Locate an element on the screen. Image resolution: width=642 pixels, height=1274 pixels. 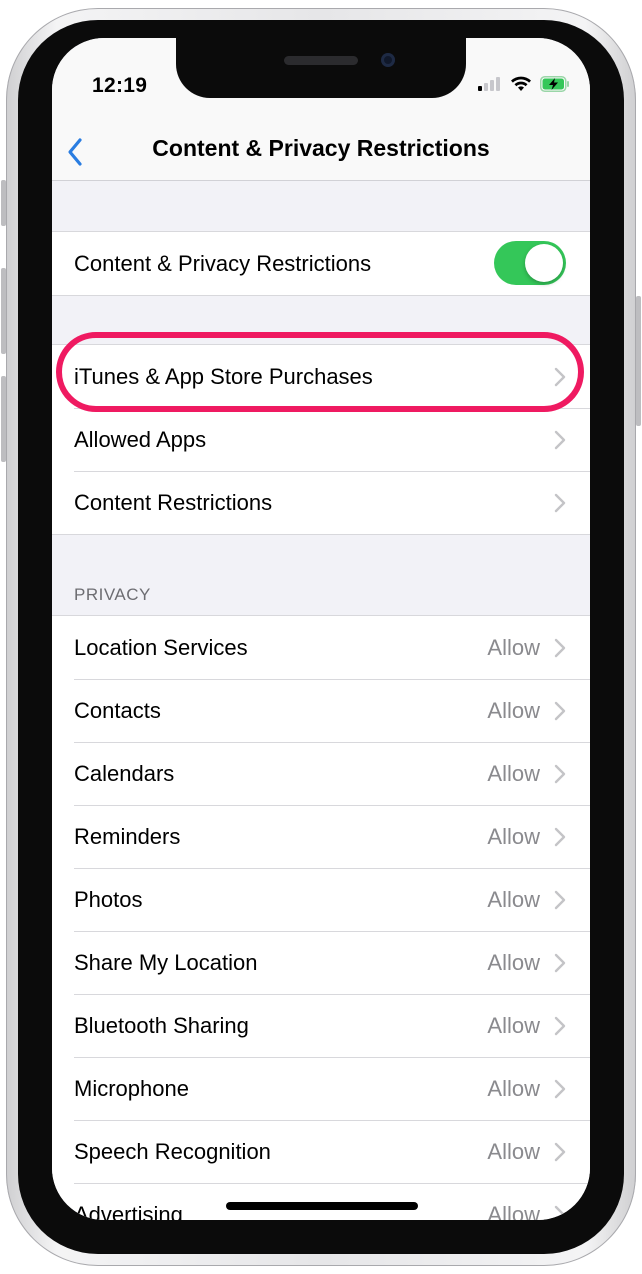
row-label: Calendars is located at coordinates (124, 773).